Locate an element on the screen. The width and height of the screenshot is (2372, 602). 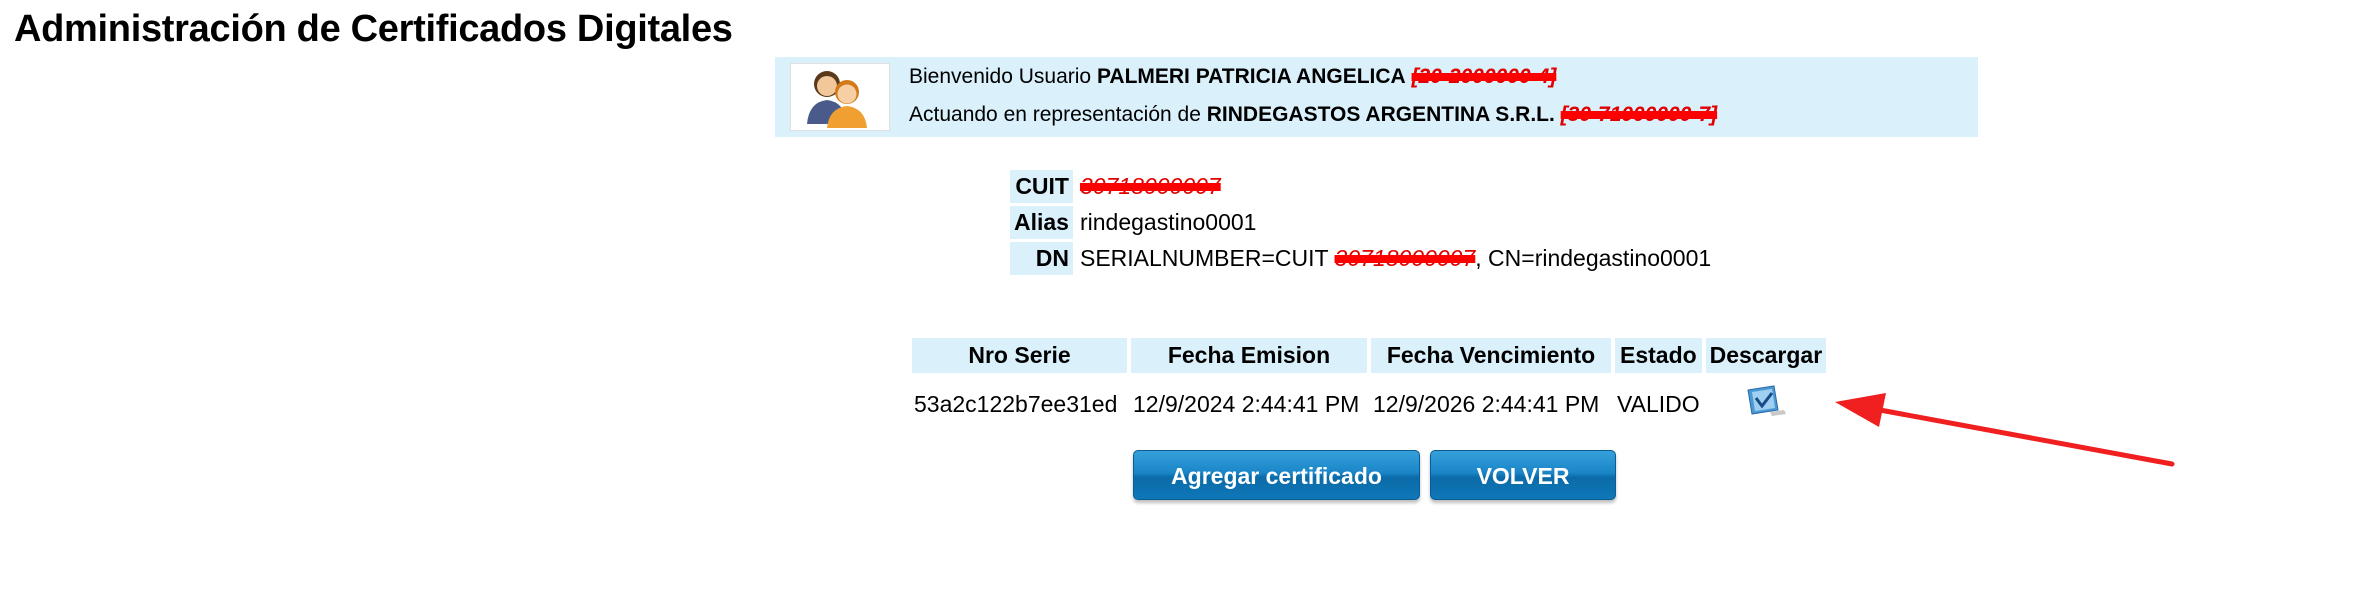
info-value: rindegastino0001 is located at coordinates (1168, 222).